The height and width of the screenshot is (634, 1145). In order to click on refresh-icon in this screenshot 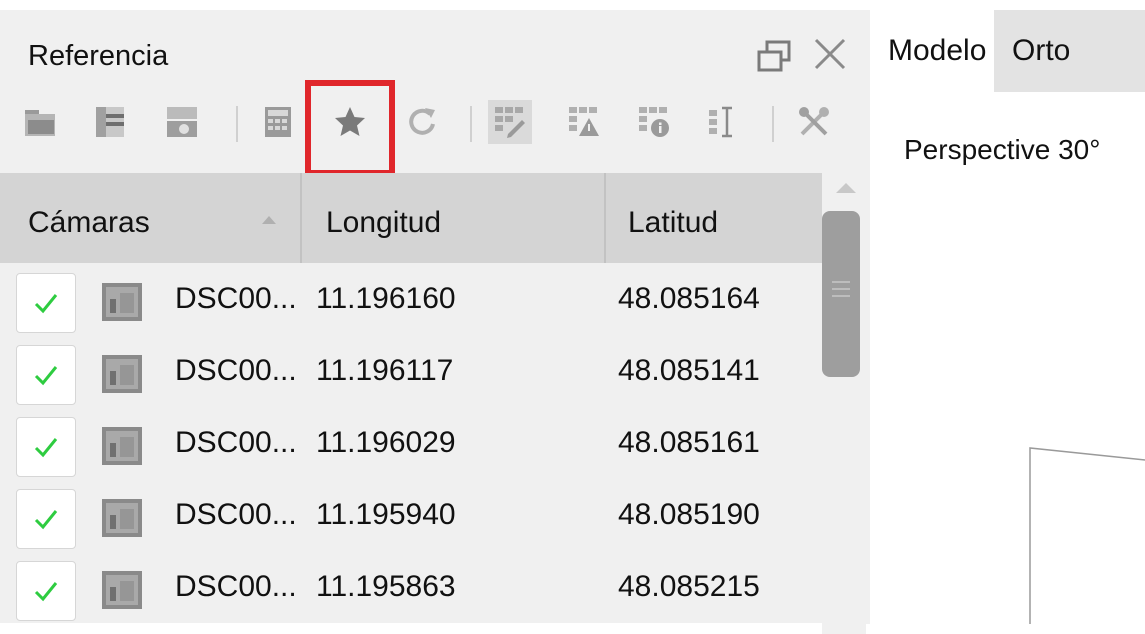, I will do `click(422, 122)`.